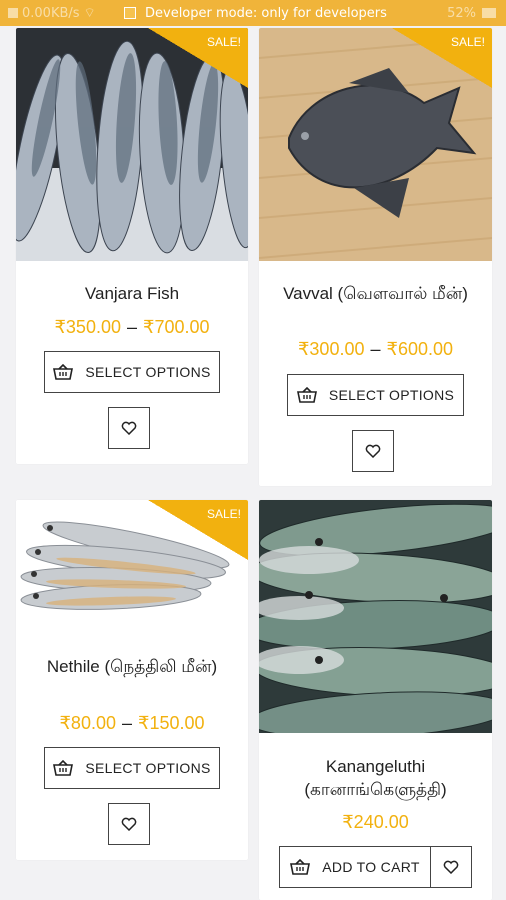  What do you see at coordinates (132, 144) in the screenshot?
I see `product-image-vanjara: SALE!` at bounding box center [132, 144].